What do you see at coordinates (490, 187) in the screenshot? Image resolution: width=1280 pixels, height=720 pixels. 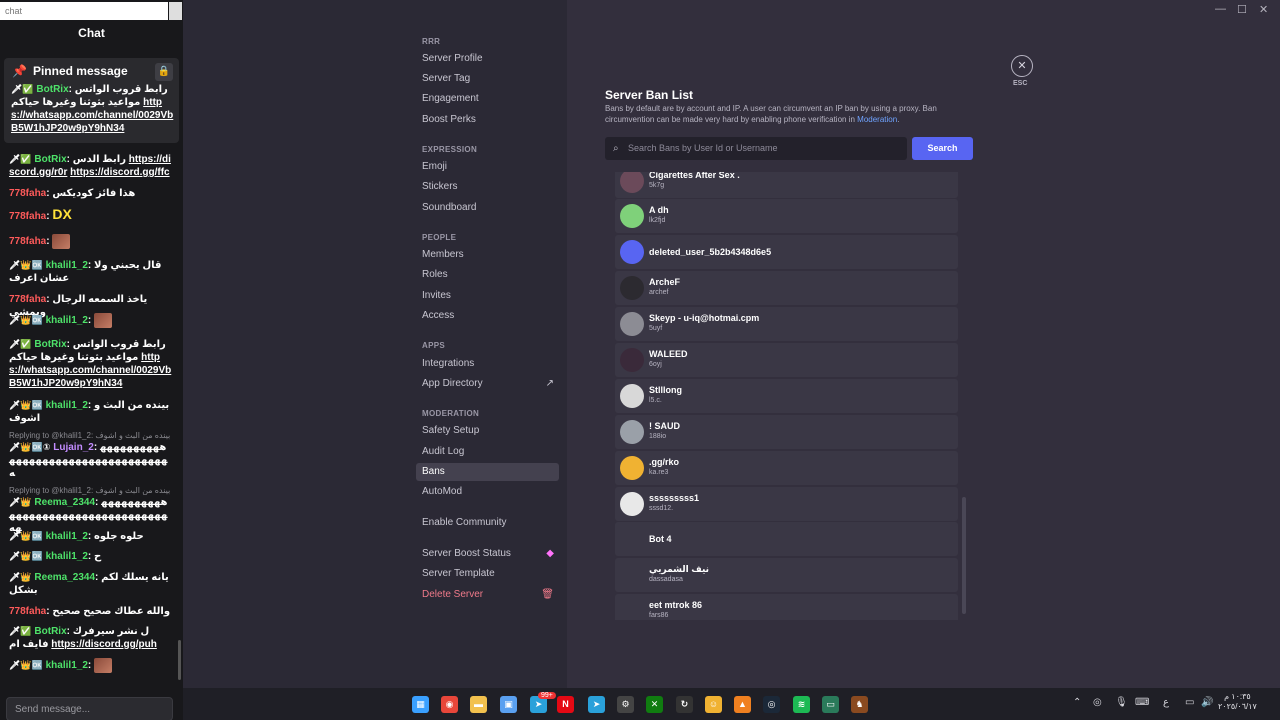 I see `nav-stickers: Stickers` at bounding box center [490, 187].